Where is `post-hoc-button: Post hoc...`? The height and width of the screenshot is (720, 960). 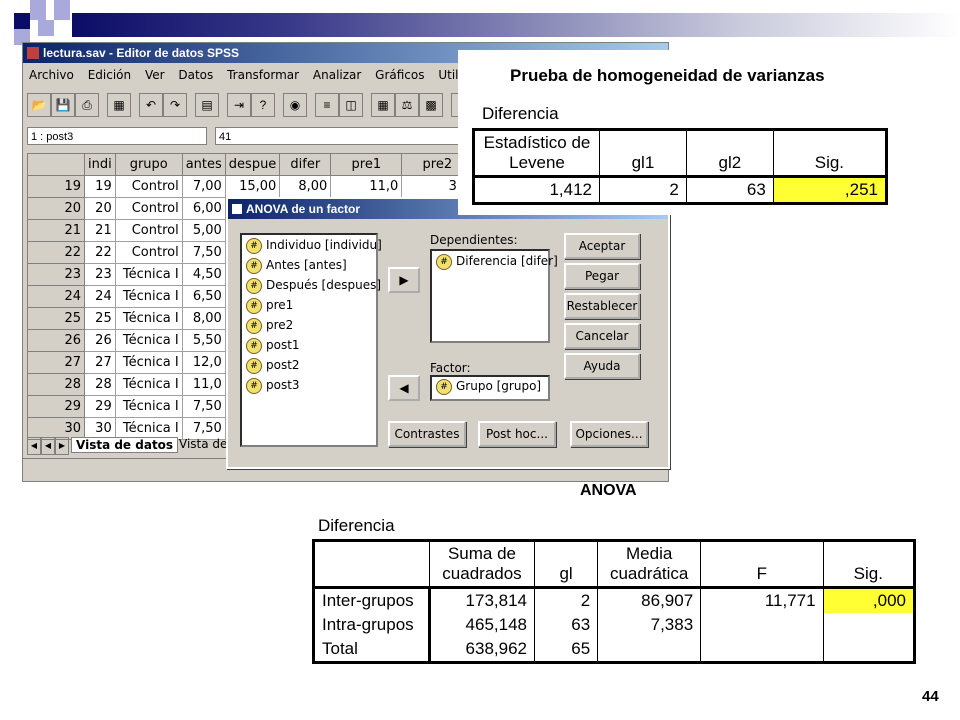 post-hoc-button: Post hoc... is located at coordinates (517, 434).